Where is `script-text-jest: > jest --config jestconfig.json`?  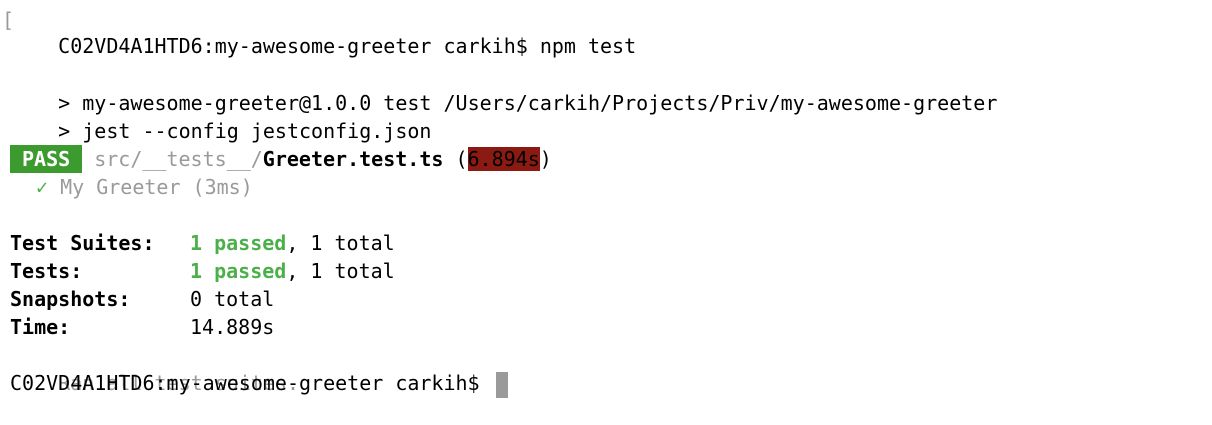 script-text-jest: > jest --config jestconfig.json is located at coordinates (245, 131).